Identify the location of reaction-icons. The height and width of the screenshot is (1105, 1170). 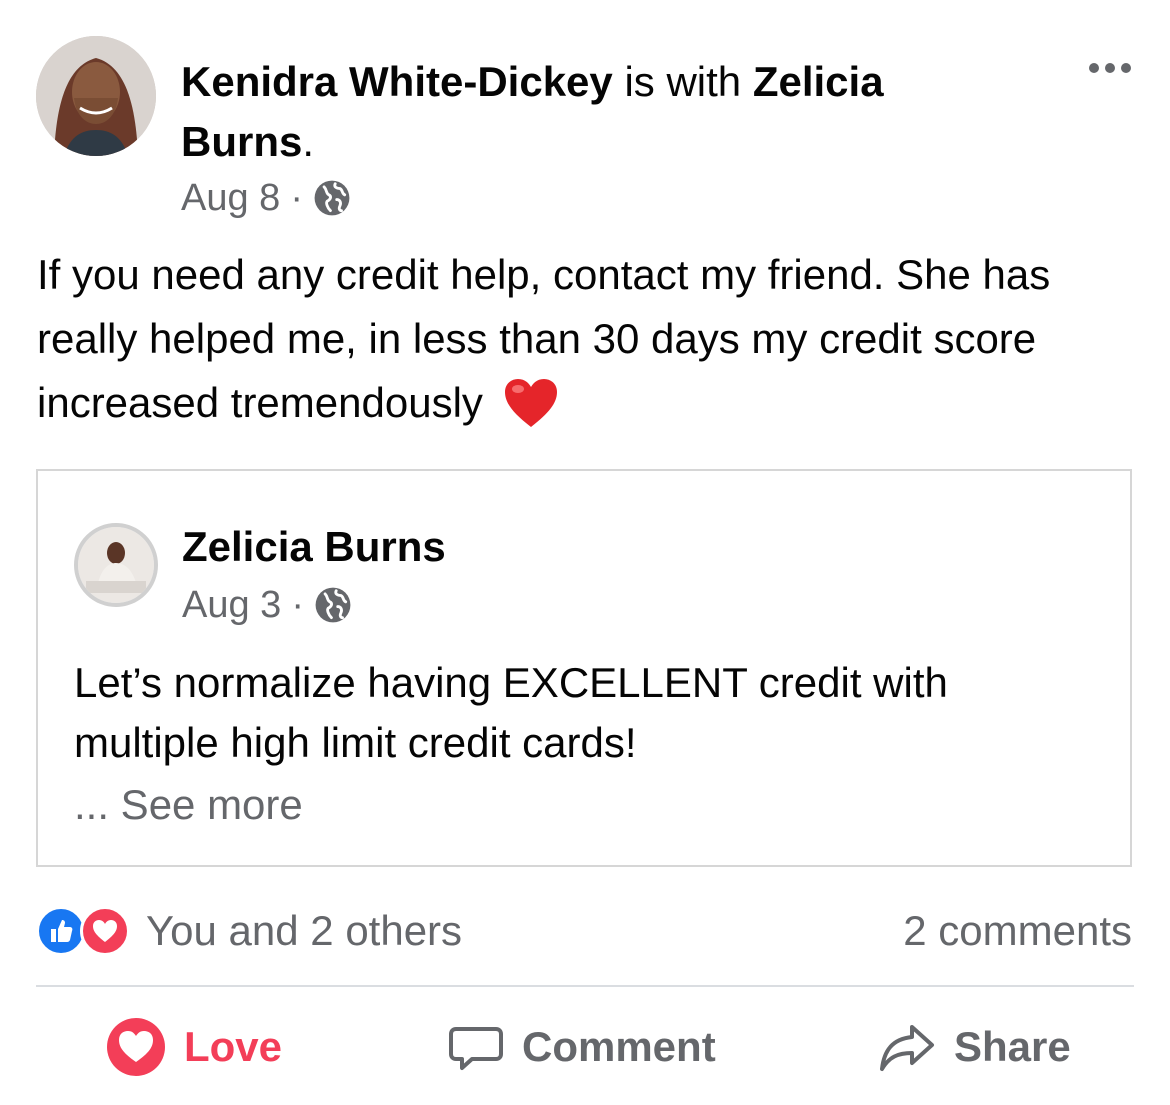
(86, 931).